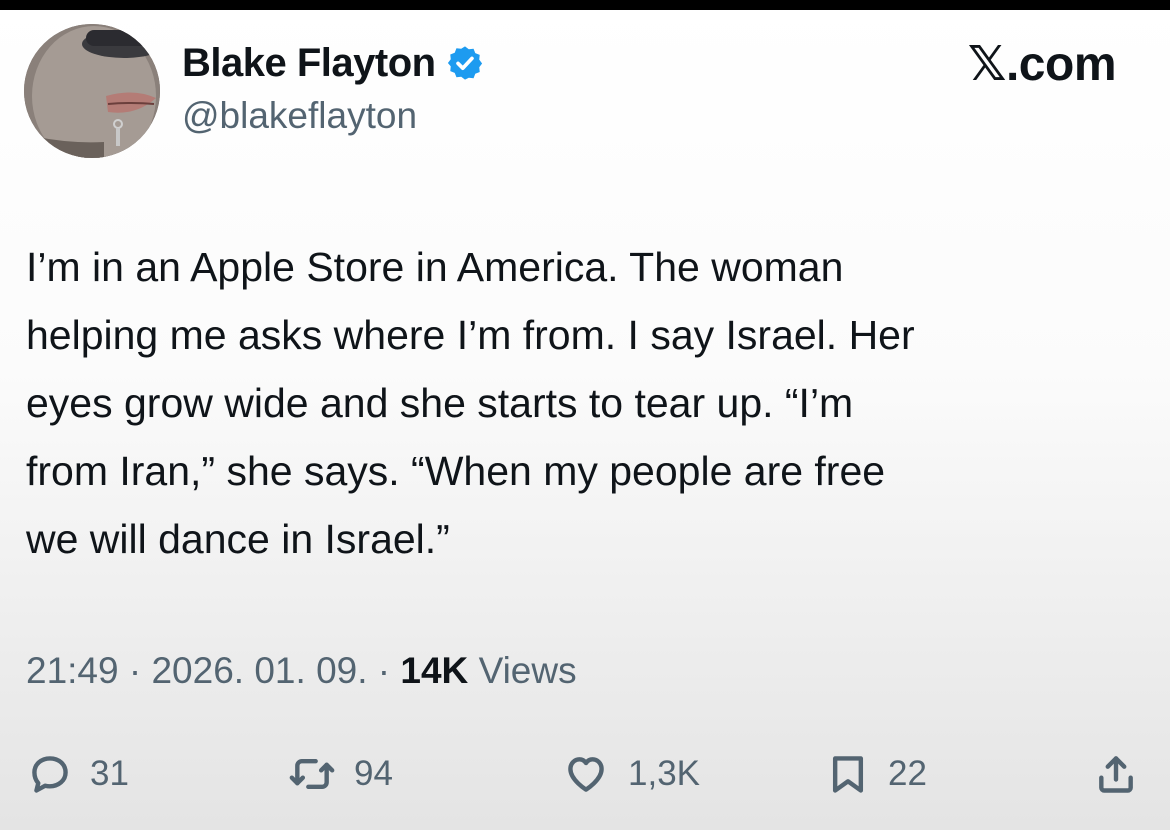  What do you see at coordinates (72, 670) in the screenshot?
I see `tweet-time: 21:49` at bounding box center [72, 670].